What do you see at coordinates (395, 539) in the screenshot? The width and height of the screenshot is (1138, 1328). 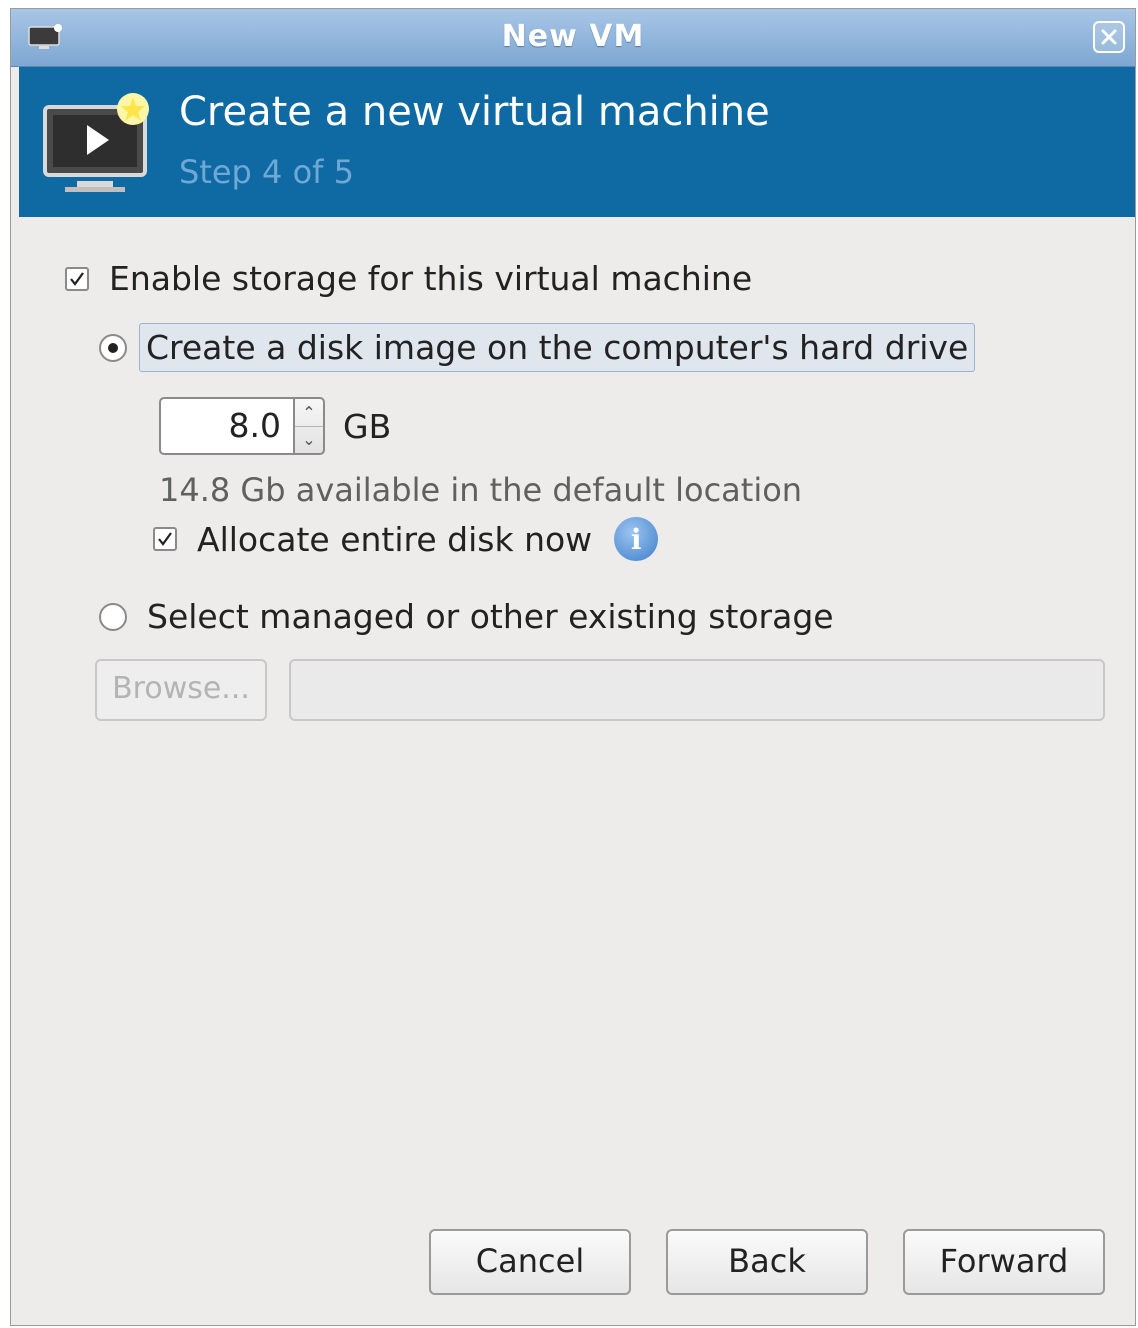 I see `allocate-disk-label: Allocate entire disk now` at bounding box center [395, 539].